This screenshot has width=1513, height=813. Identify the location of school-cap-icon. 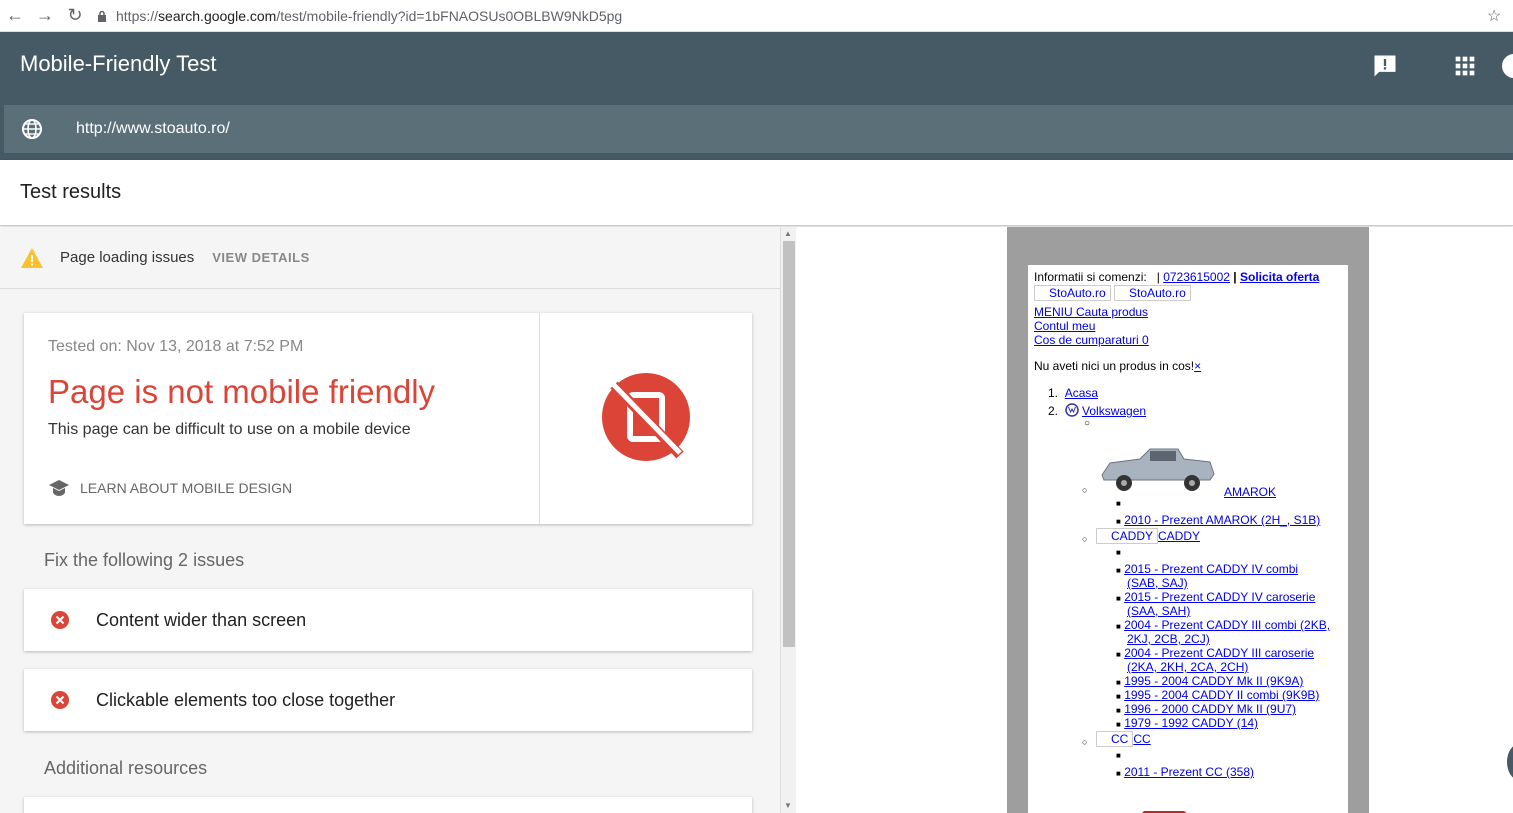
(59, 488).